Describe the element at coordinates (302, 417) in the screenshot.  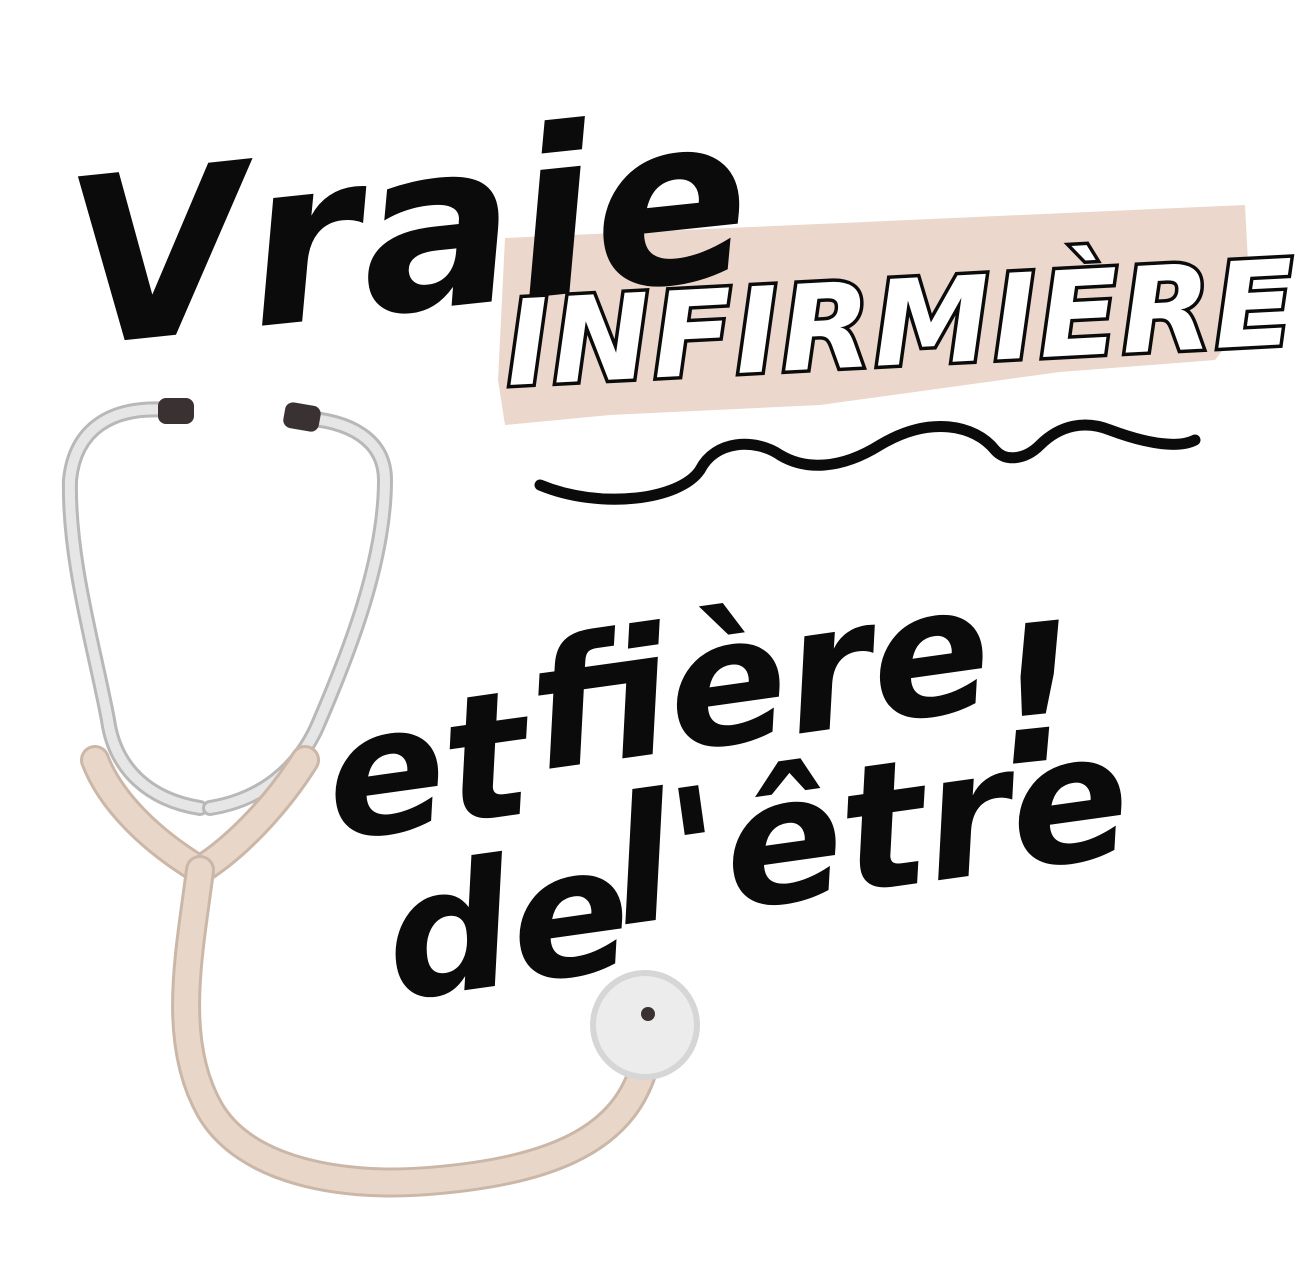
I see `right-earpiece` at that location.